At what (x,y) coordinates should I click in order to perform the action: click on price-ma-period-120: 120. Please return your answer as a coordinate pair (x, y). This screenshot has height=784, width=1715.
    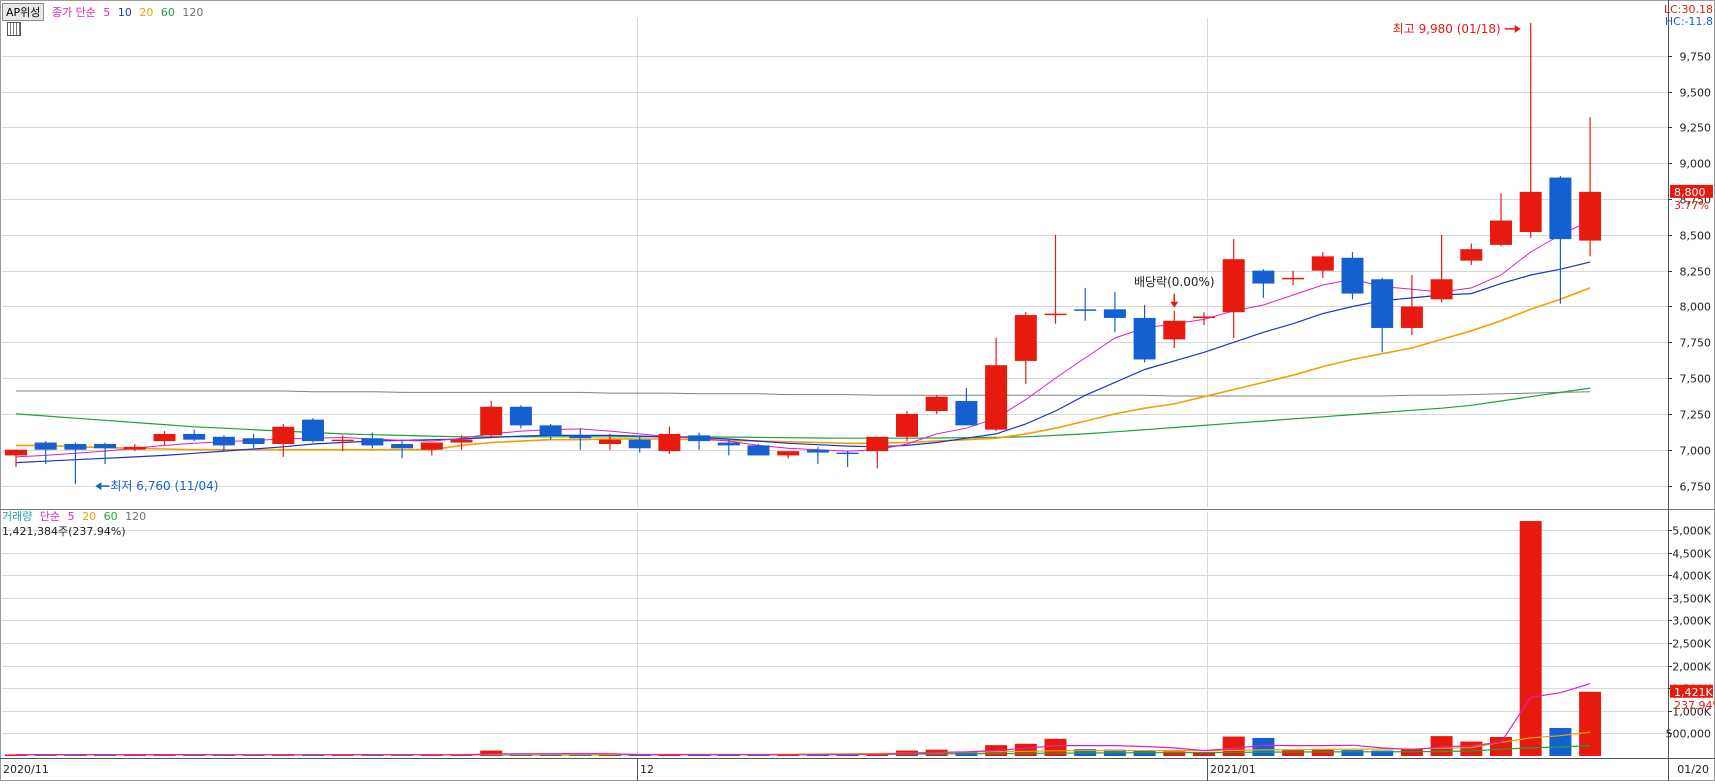
    Looking at the image, I should click on (192, 12).